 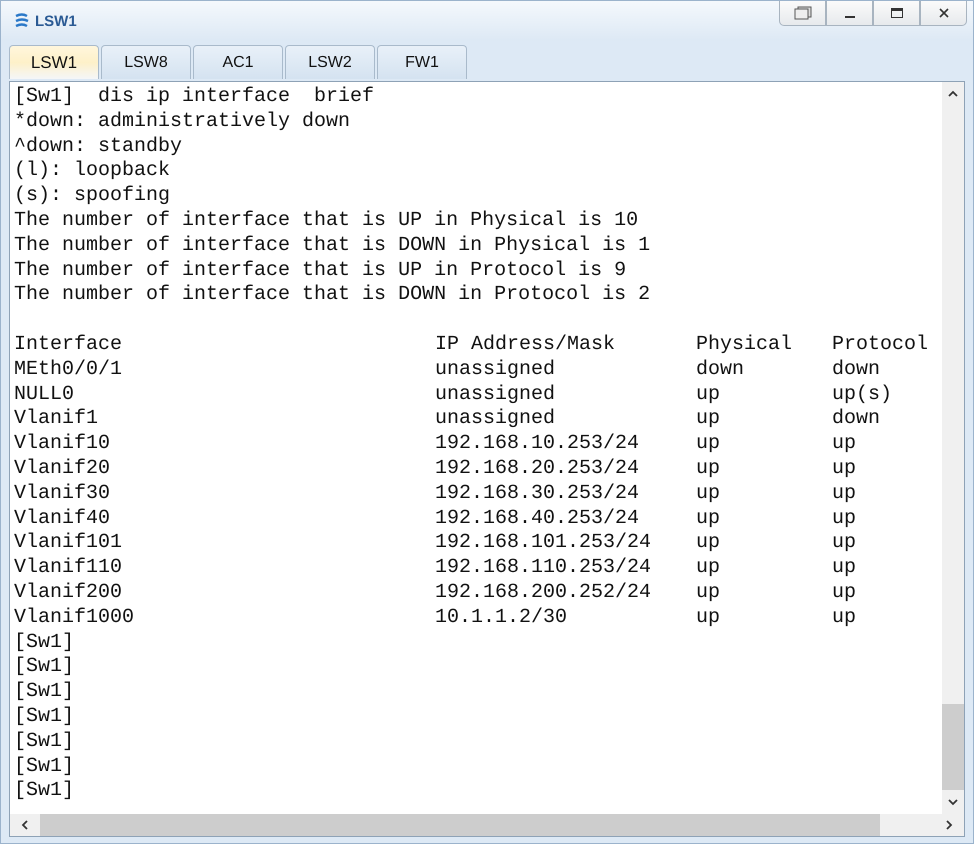 What do you see at coordinates (525, 345) in the screenshot?
I see `column-header: IP Address/Mask` at bounding box center [525, 345].